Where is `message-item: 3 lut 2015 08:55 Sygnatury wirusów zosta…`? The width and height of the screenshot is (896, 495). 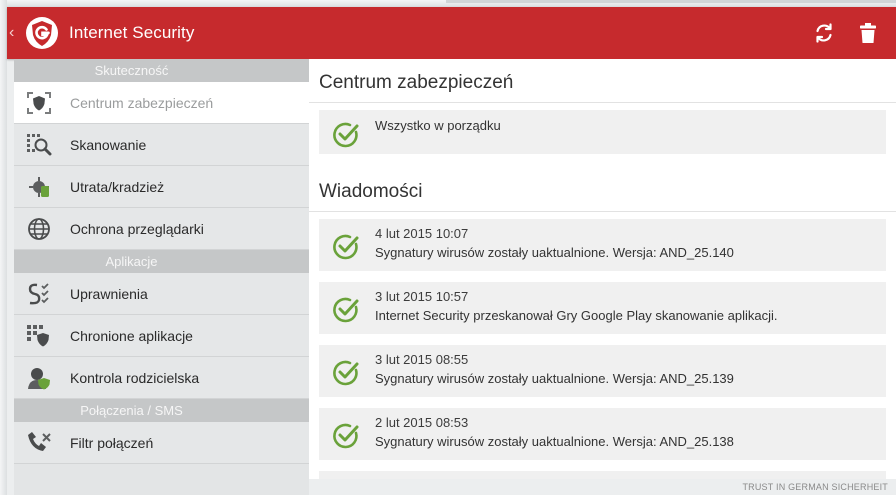
message-item: 3 lut 2015 08:55 Sygnatury wirusów zosta… is located at coordinates (602, 371).